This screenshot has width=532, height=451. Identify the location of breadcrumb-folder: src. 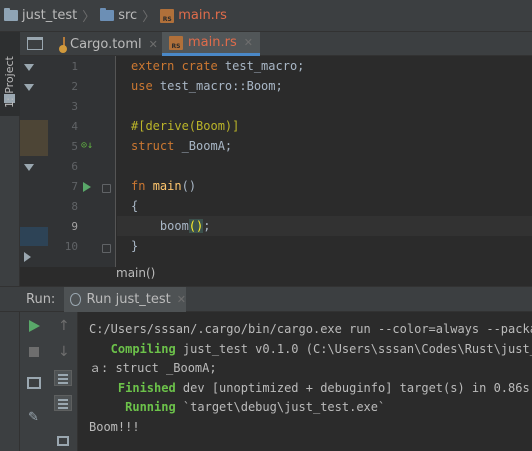
(118, 15).